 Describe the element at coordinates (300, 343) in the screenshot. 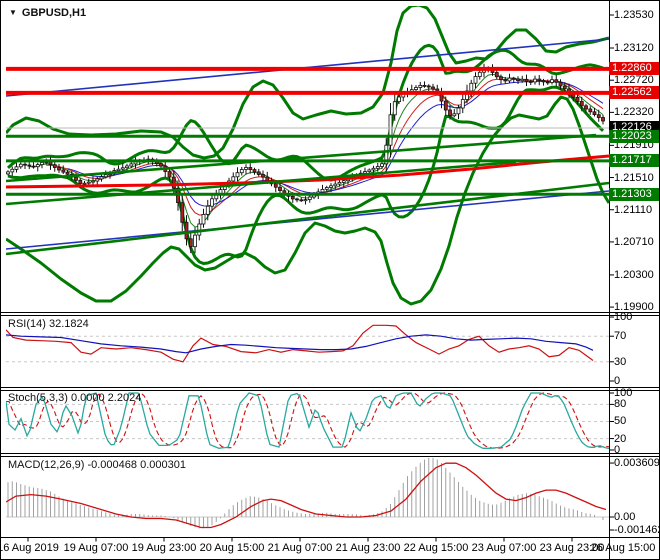

I see `rsi-line` at that location.